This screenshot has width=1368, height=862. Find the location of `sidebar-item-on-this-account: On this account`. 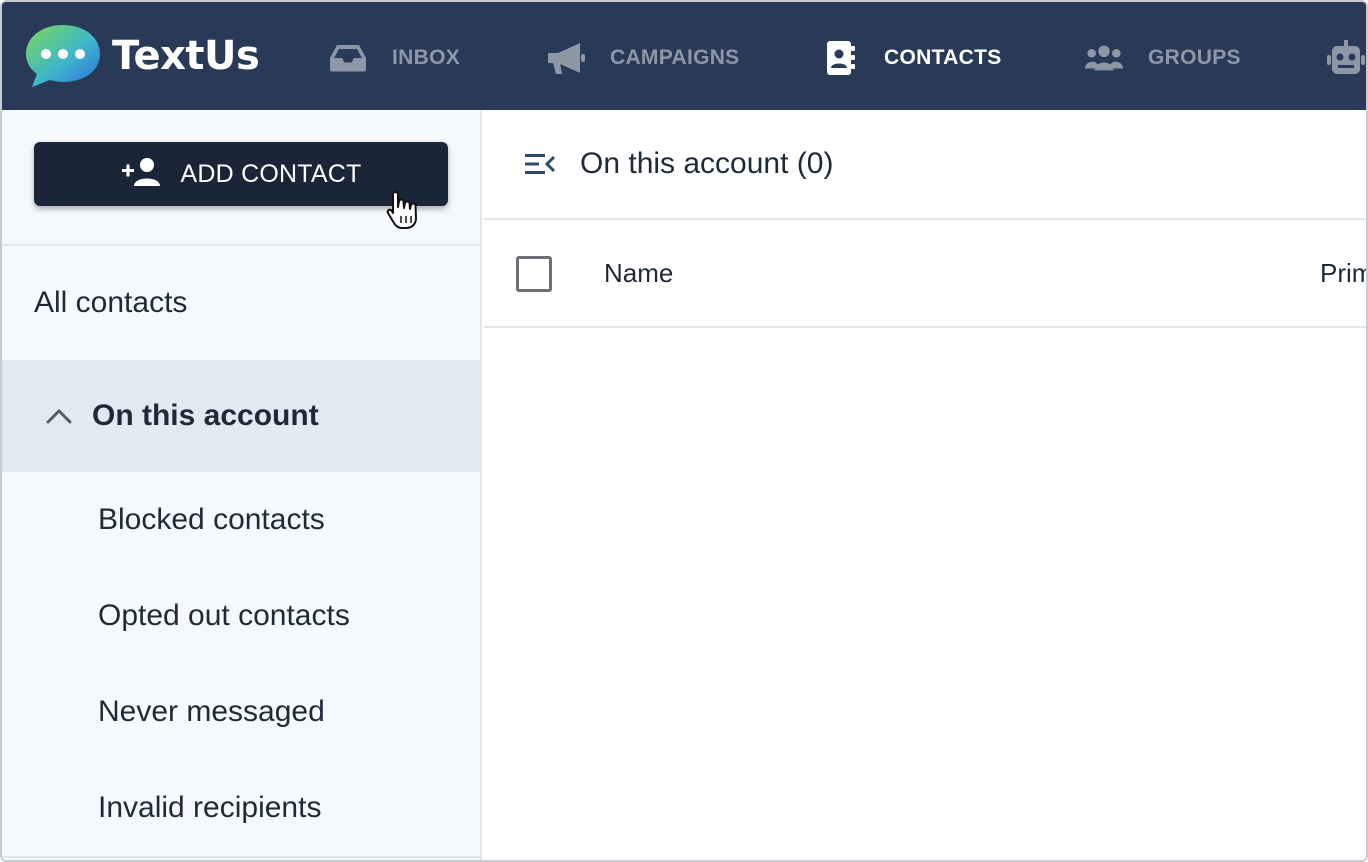

sidebar-item-on-this-account: On this account is located at coordinates (241, 416).